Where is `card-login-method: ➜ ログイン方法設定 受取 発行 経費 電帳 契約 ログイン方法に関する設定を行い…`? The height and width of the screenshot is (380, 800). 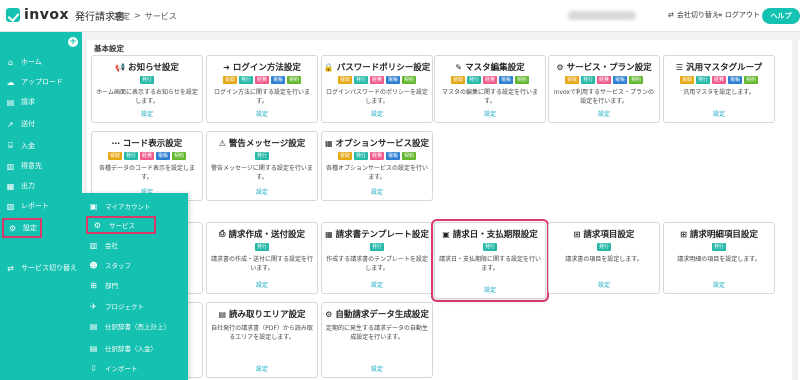 card-login-method: ➜ ログイン方法設定 受取 発行 経費 電帳 契約 ログイン方法に関する設定を行い… is located at coordinates (262, 89).